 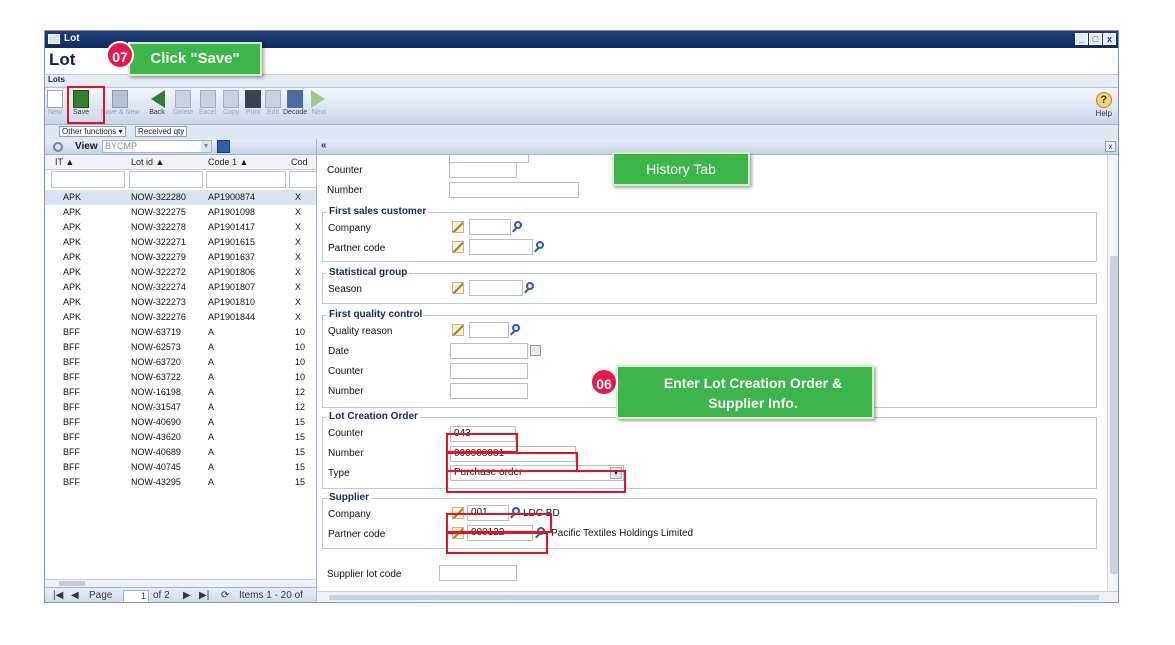 What do you see at coordinates (537, 473) in the screenshot?
I see `lot-type-select: Purchase order ▼` at bounding box center [537, 473].